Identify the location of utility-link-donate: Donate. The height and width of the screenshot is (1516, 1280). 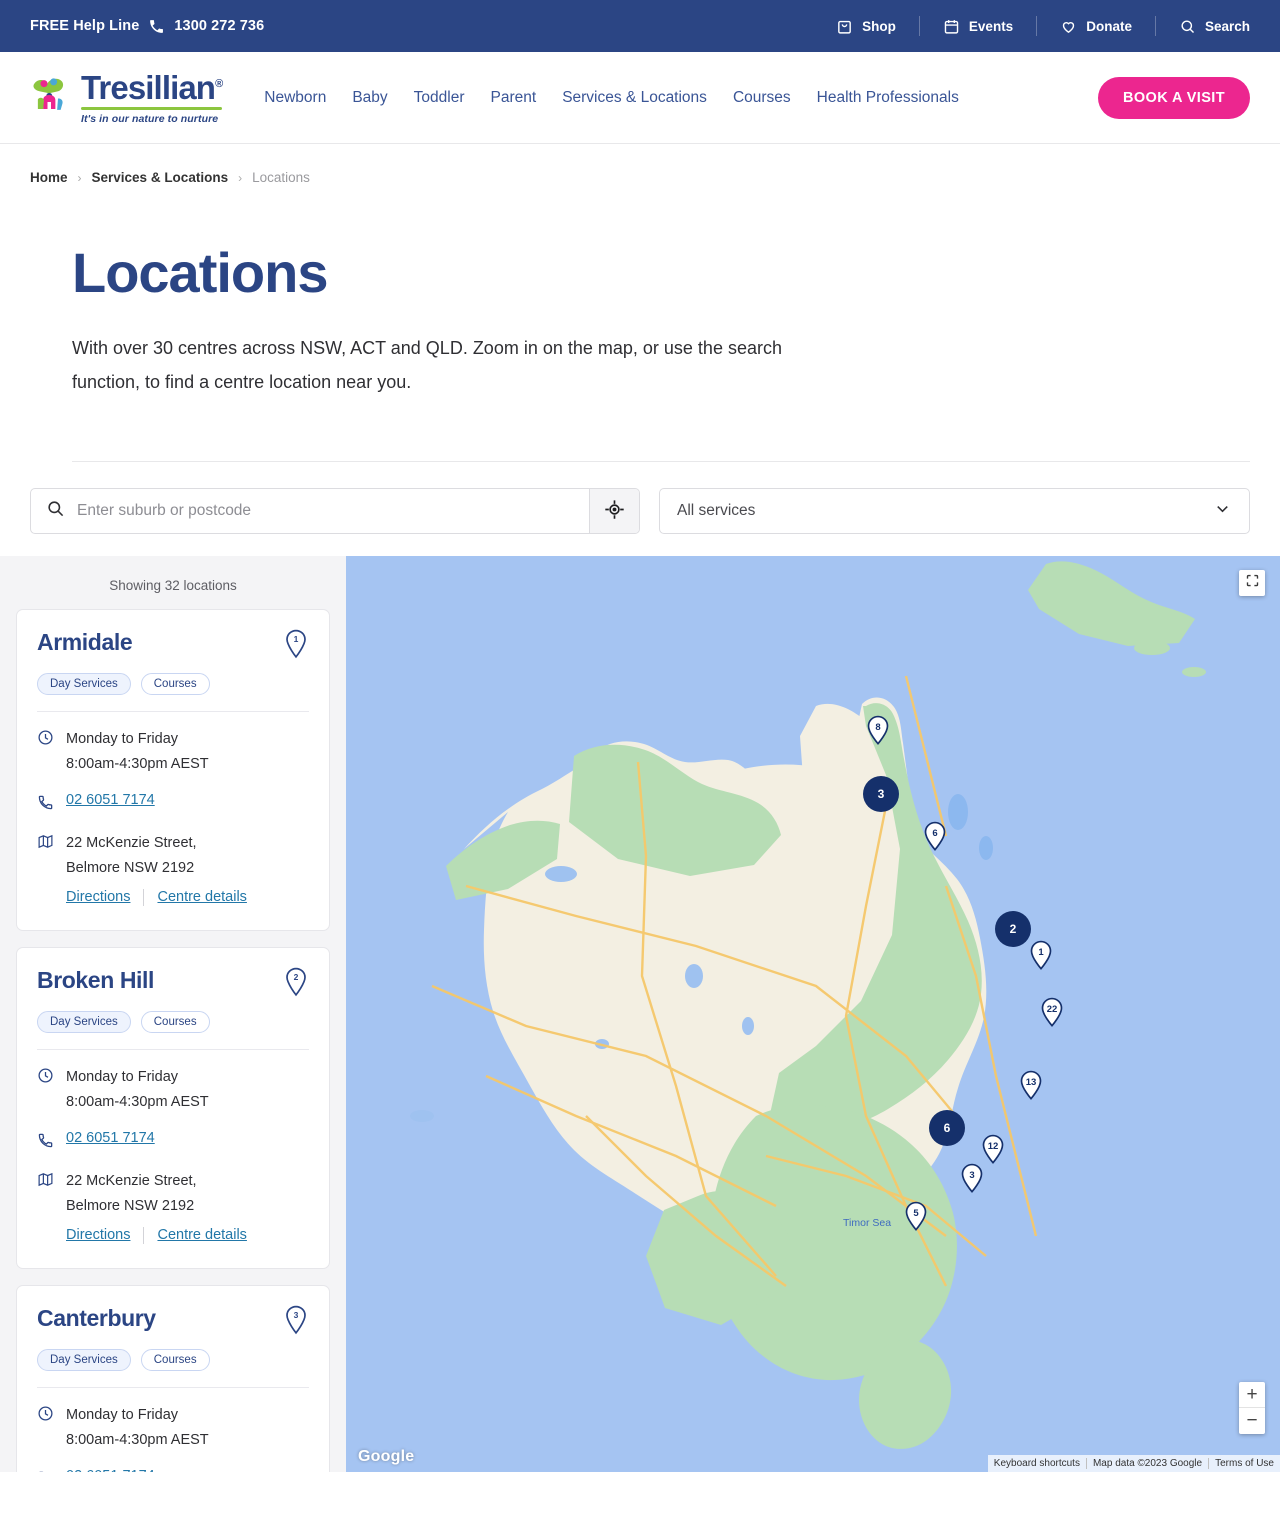
(1095, 26).